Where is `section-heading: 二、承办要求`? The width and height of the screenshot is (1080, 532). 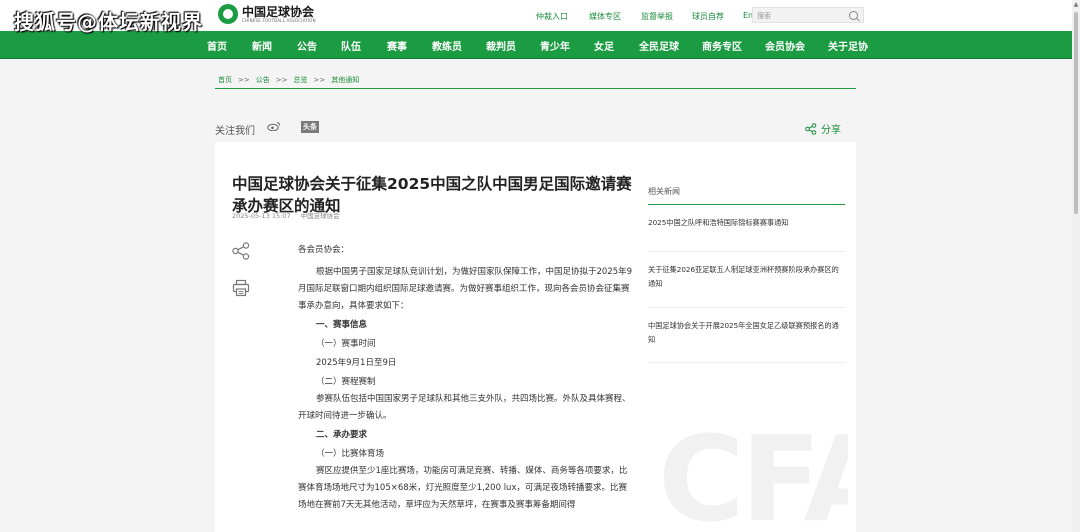 section-heading: 二、承办要求 is located at coordinates (342, 435).